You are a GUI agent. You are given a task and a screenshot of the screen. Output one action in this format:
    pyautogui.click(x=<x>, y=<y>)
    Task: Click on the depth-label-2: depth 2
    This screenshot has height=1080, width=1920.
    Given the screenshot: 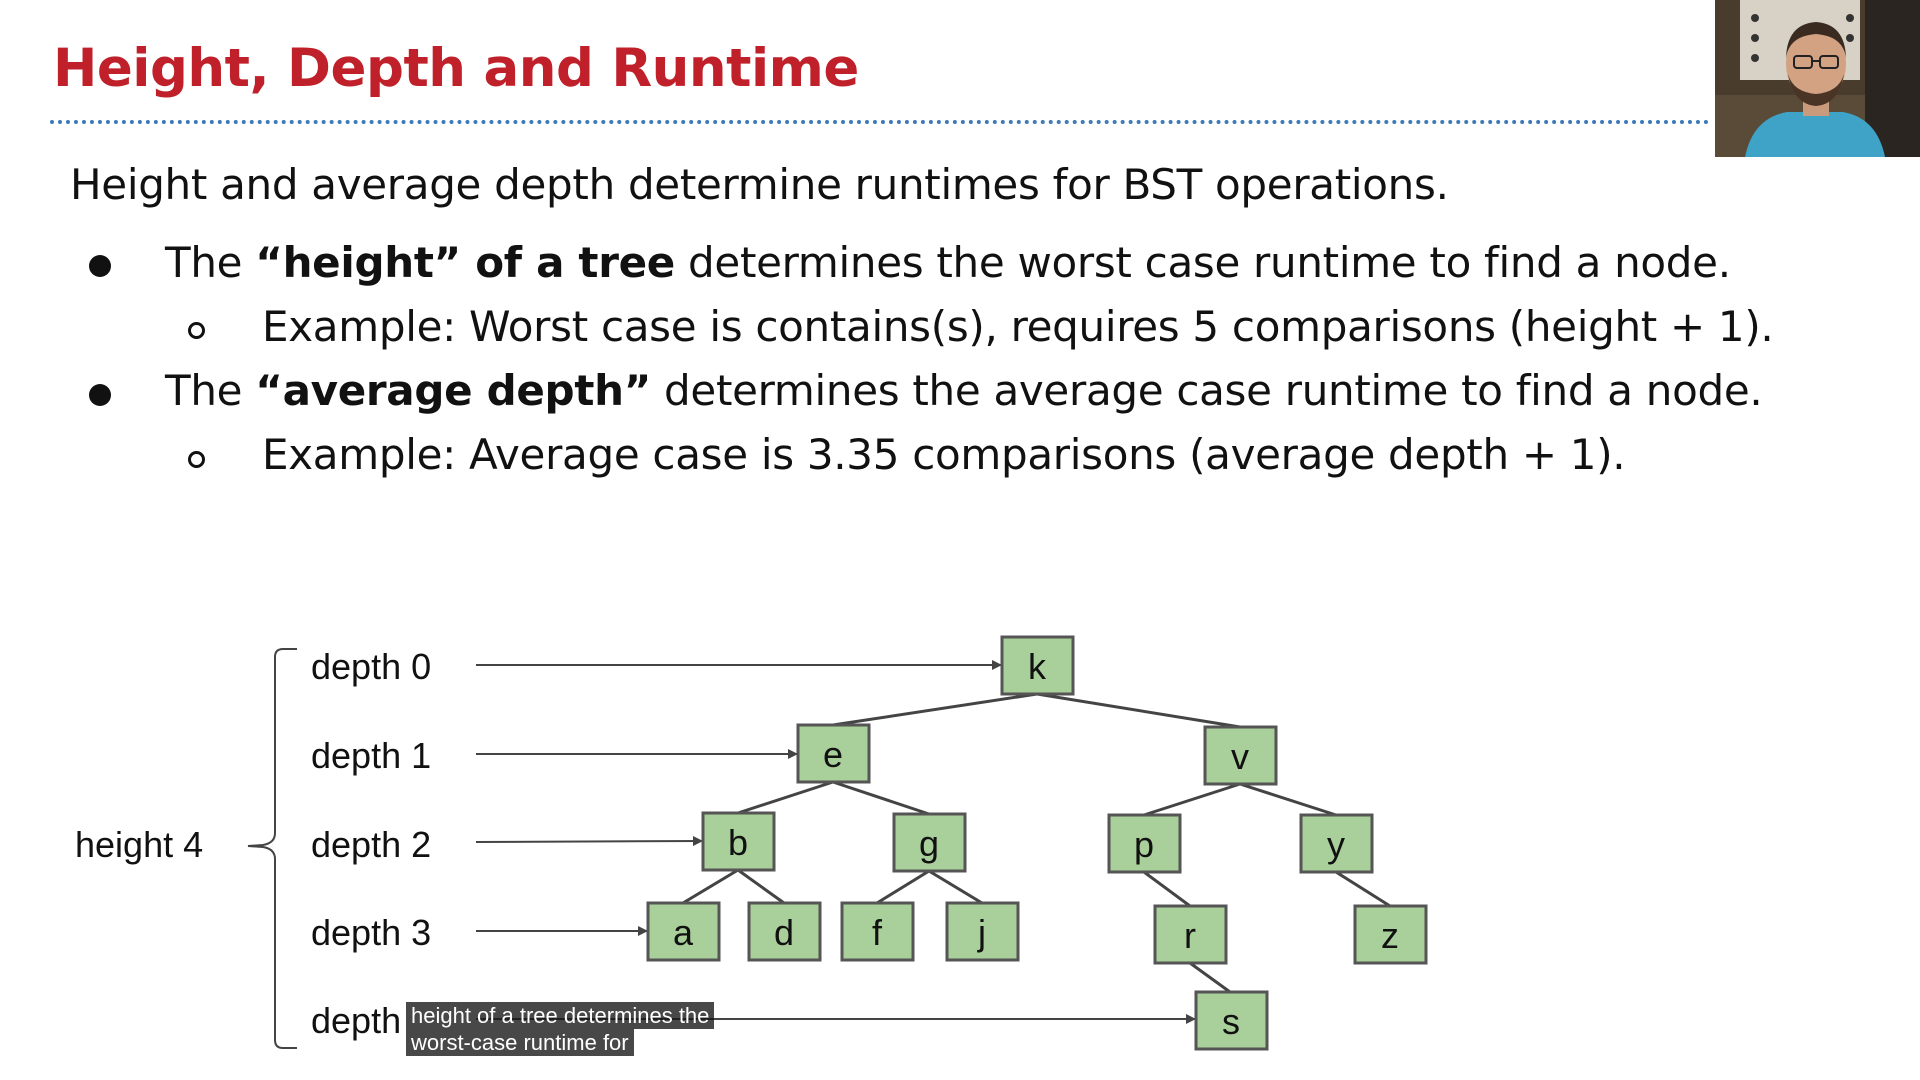 What is the action you would take?
    pyautogui.click(x=371, y=844)
    